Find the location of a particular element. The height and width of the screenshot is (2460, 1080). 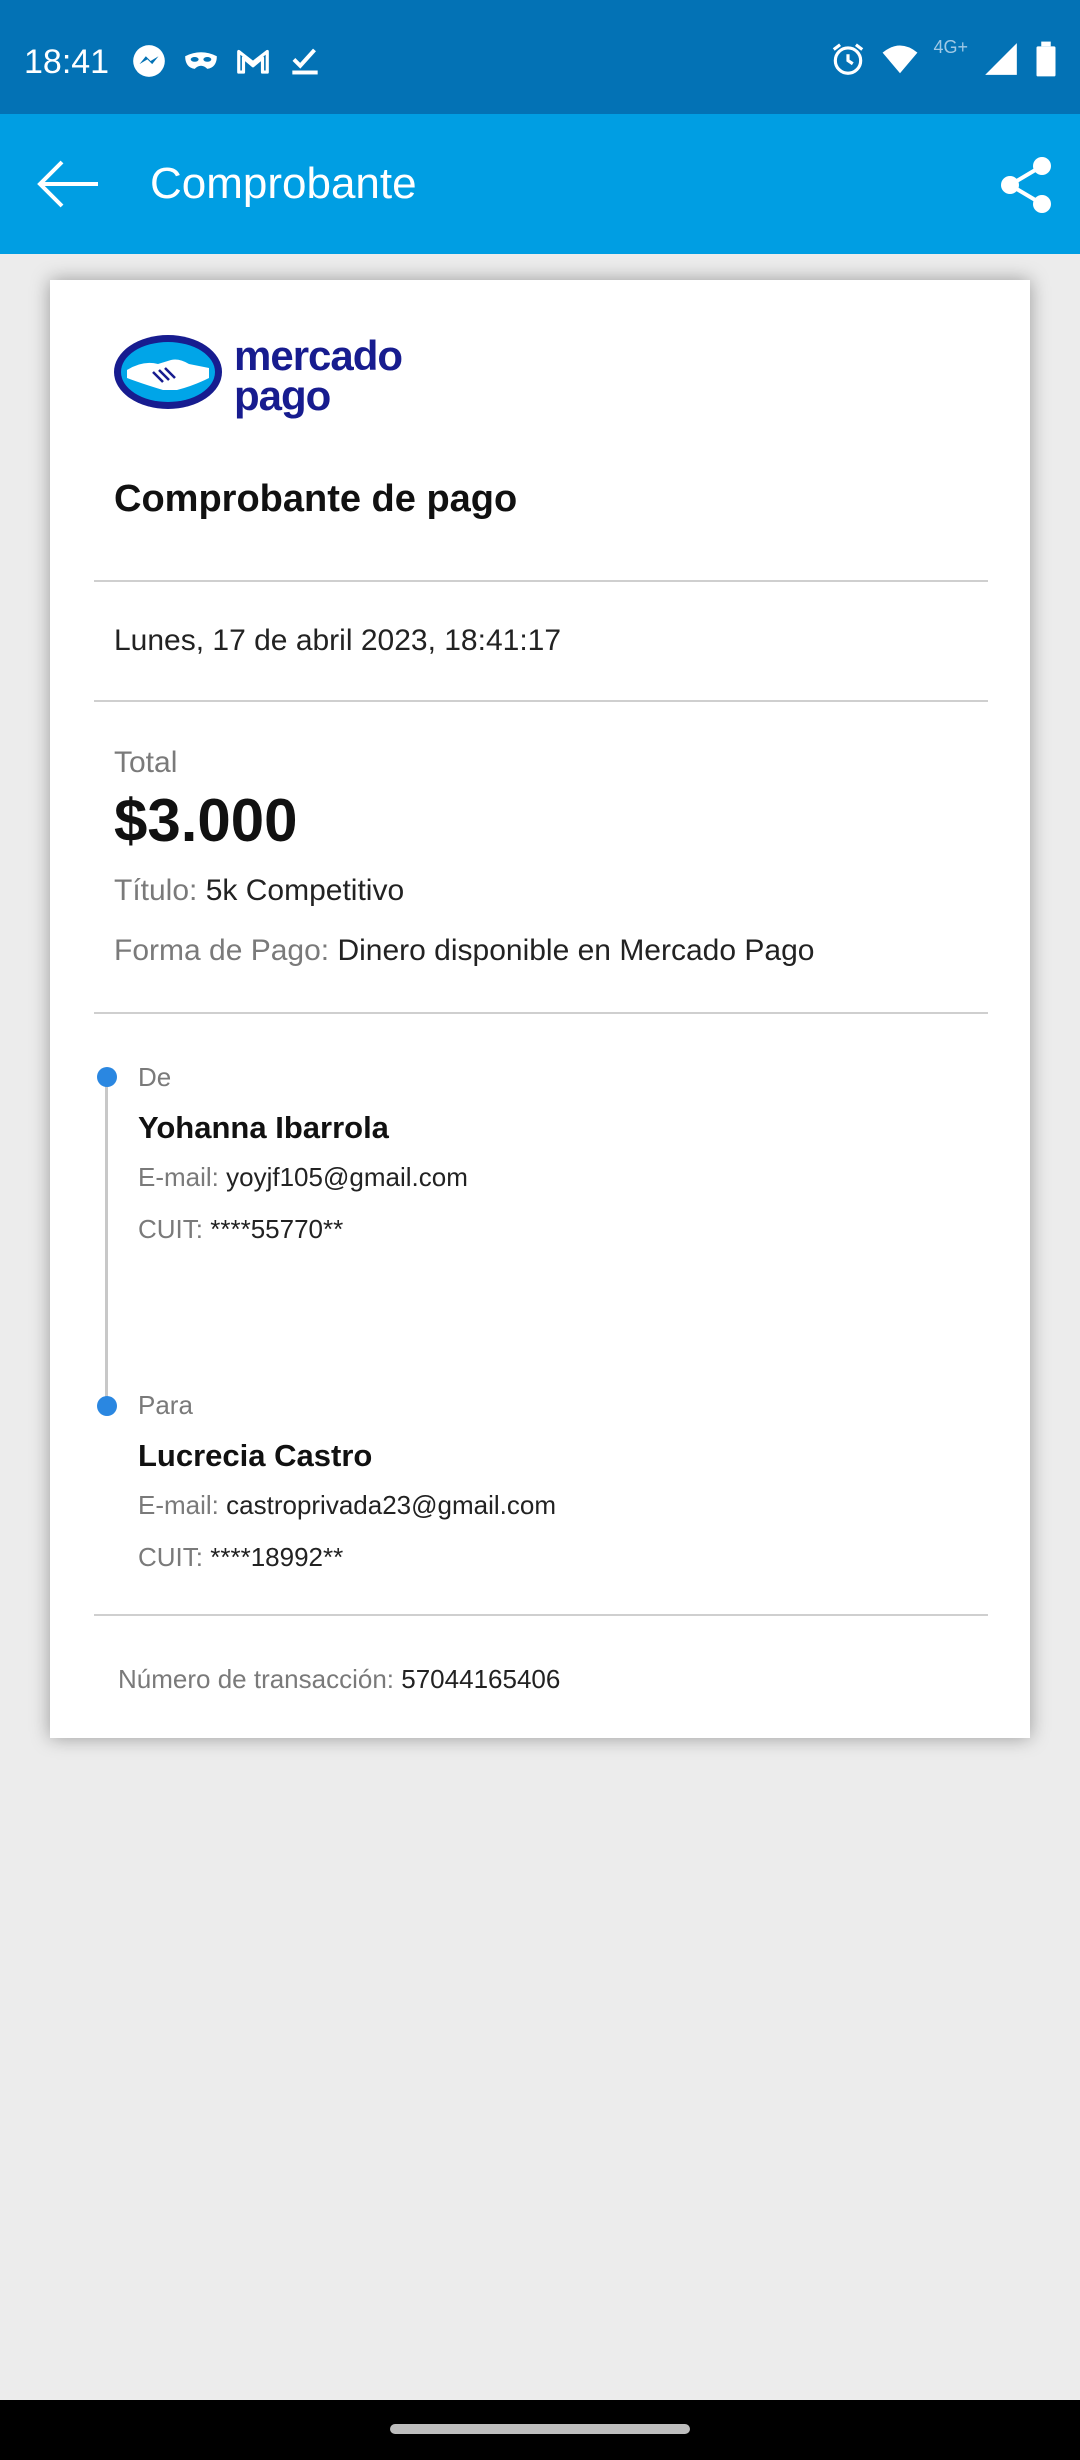

mask-icon is located at coordinates (201, 61).